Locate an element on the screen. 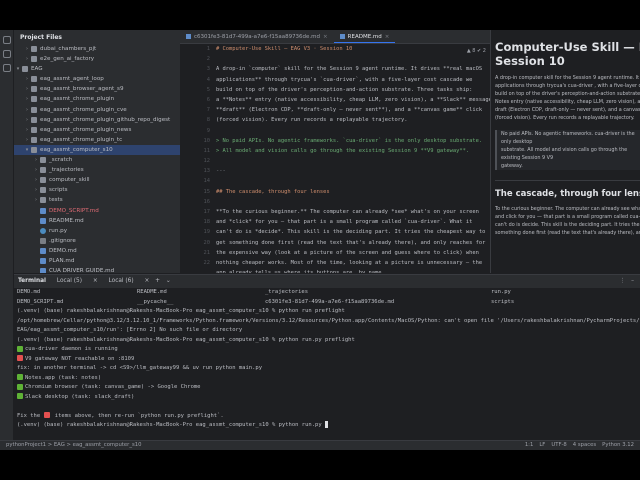  structure-tool-icon is located at coordinates (6, 68).